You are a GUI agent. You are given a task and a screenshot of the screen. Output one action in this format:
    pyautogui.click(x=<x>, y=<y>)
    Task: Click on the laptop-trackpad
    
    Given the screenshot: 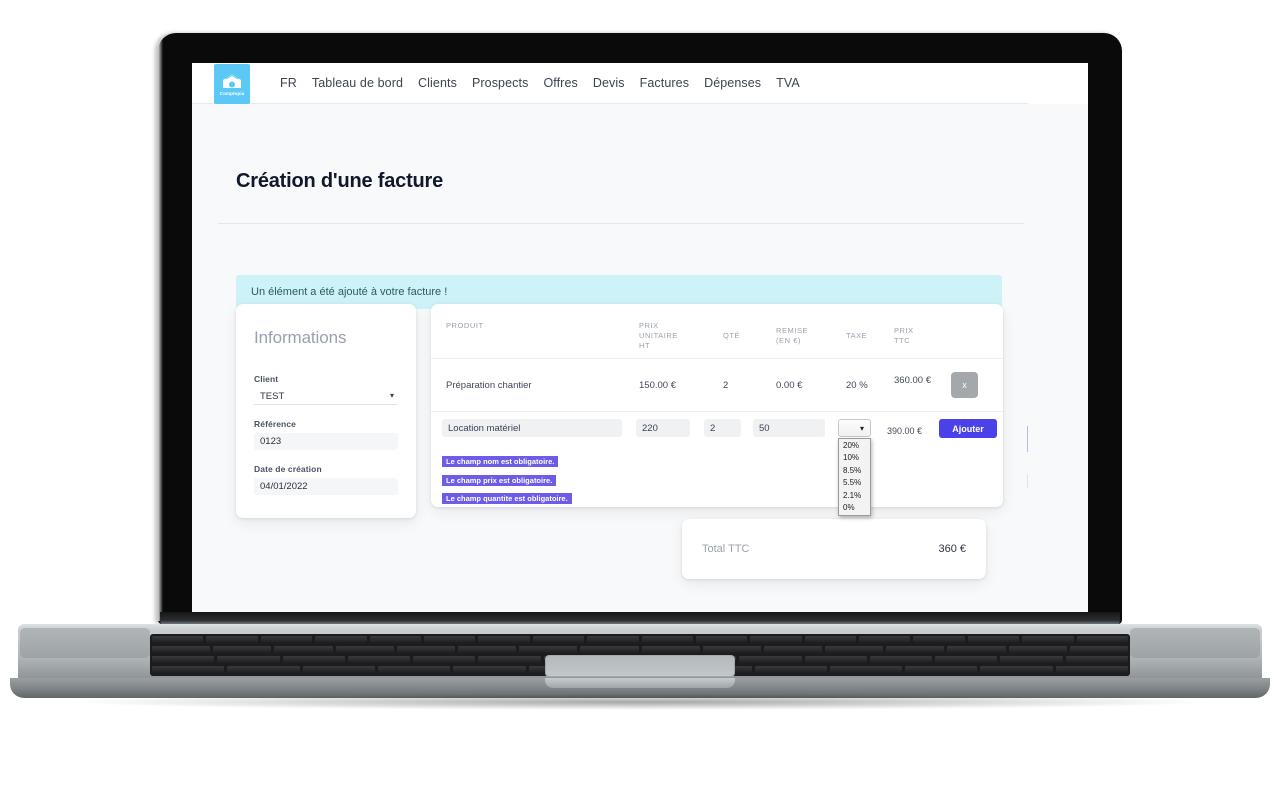 What is the action you would take?
    pyautogui.click(x=640, y=666)
    